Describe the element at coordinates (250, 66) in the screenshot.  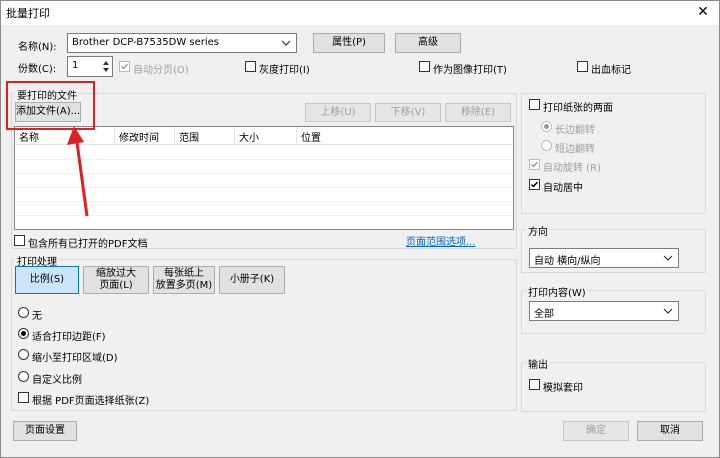
I see `grayscale-checkbox` at that location.